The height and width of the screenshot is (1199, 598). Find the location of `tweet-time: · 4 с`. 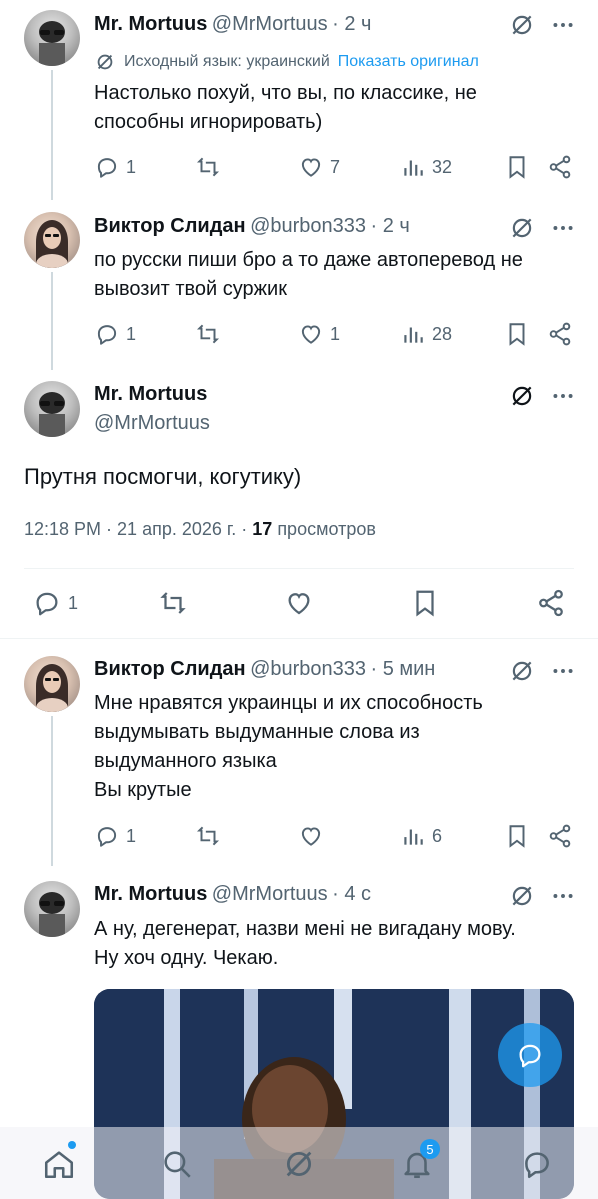

tweet-time: · 4 с is located at coordinates (351, 894).